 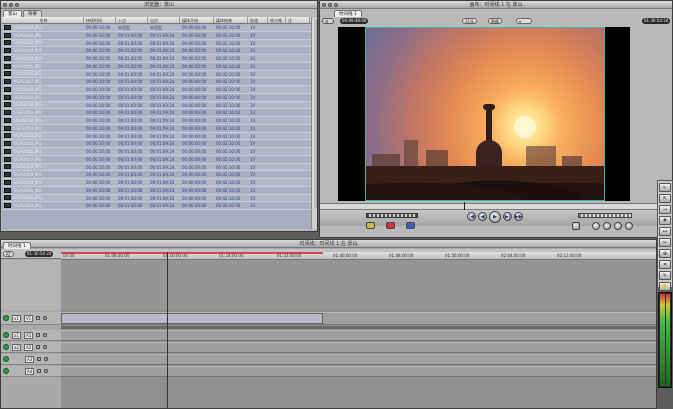 I want to click on video-clip, so click(x=192, y=318).